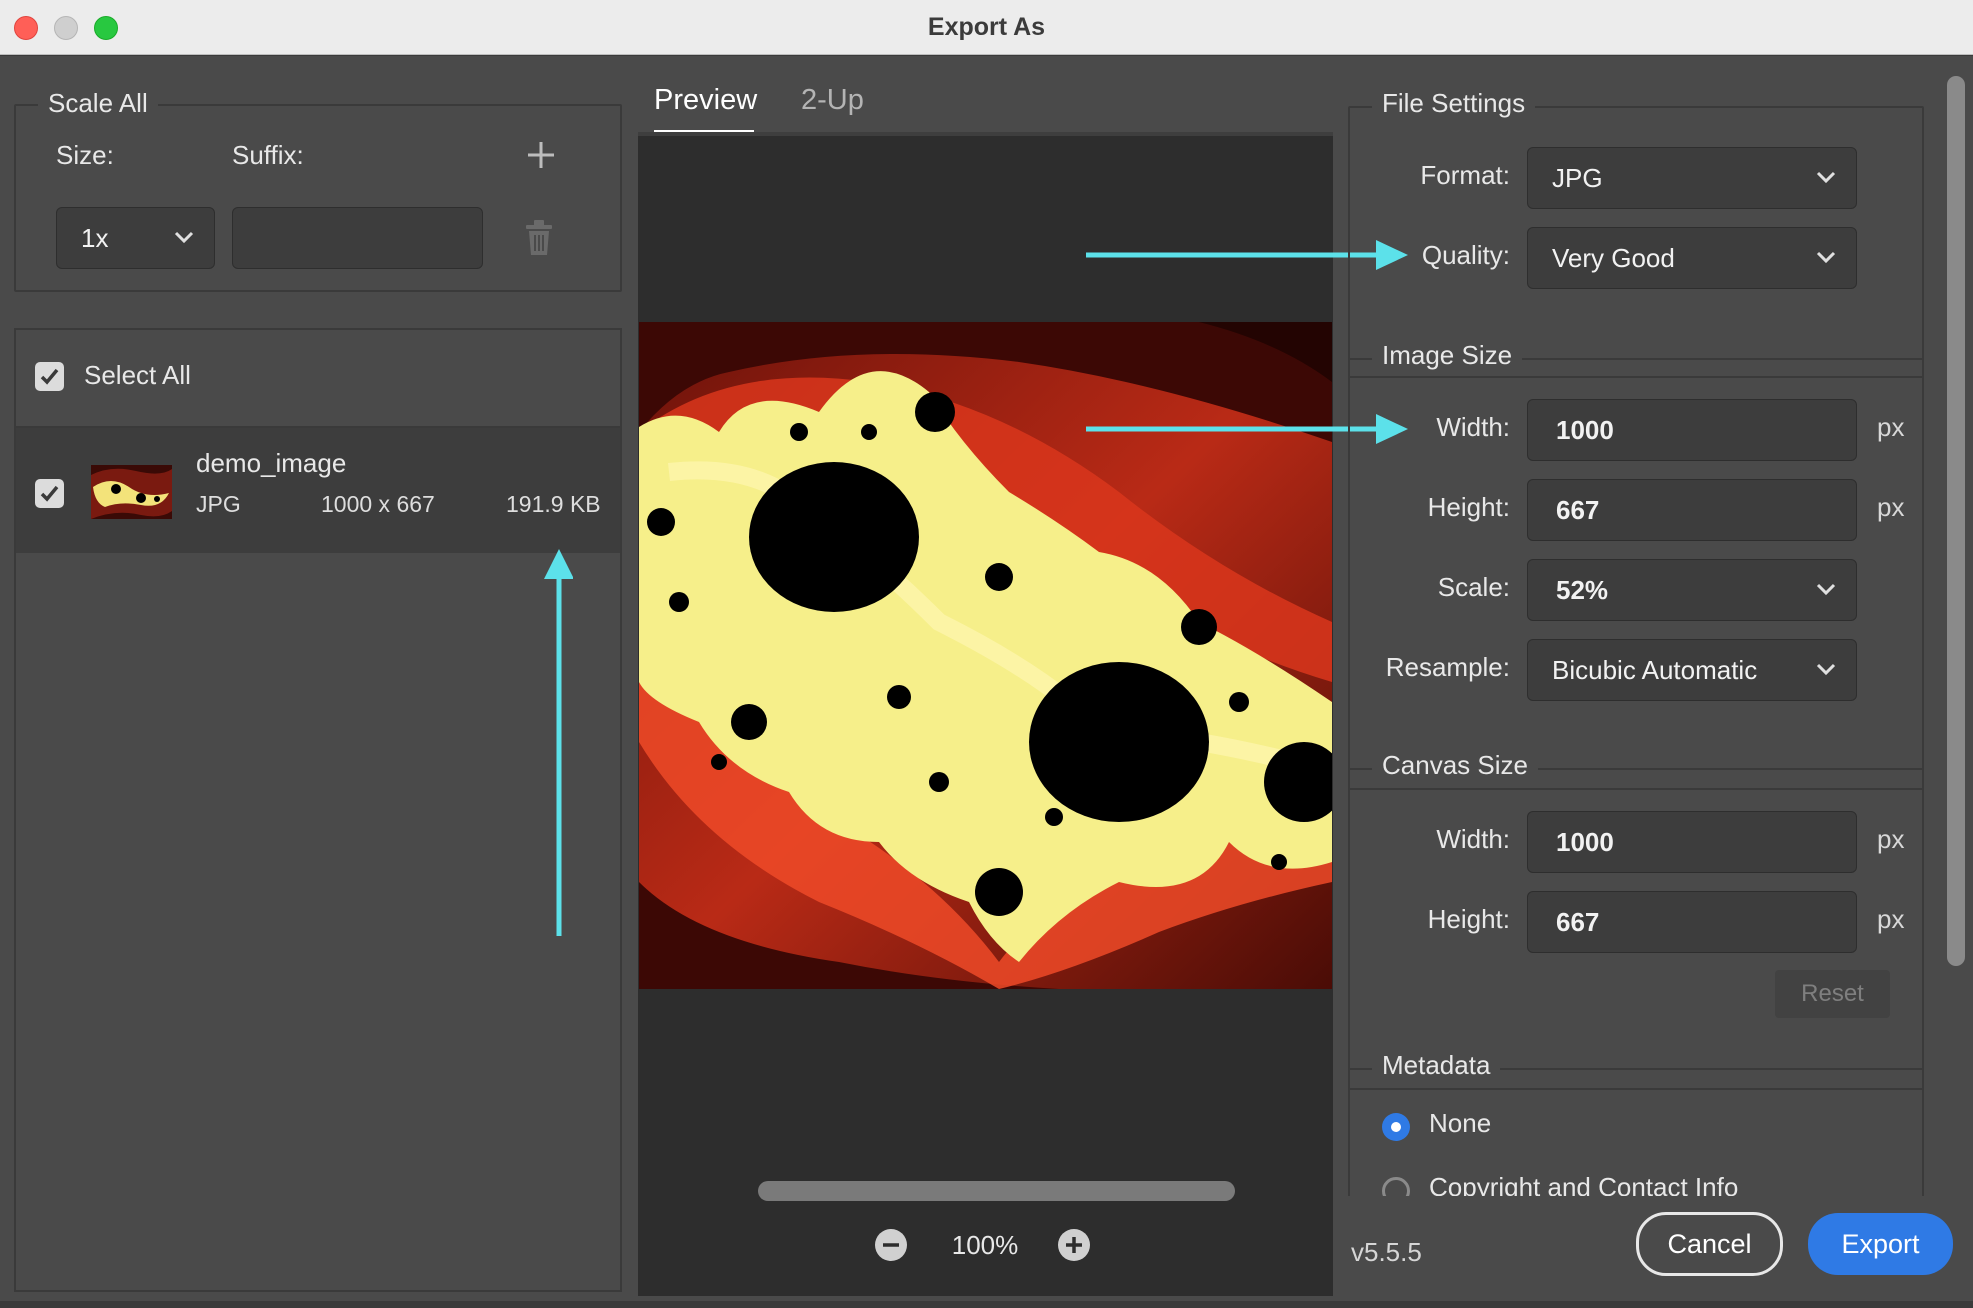 The height and width of the screenshot is (1308, 1973). What do you see at coordinates (558, 742) in the screenshot?
I see `annotation-arrow-up` at bounding box center [558, 742].